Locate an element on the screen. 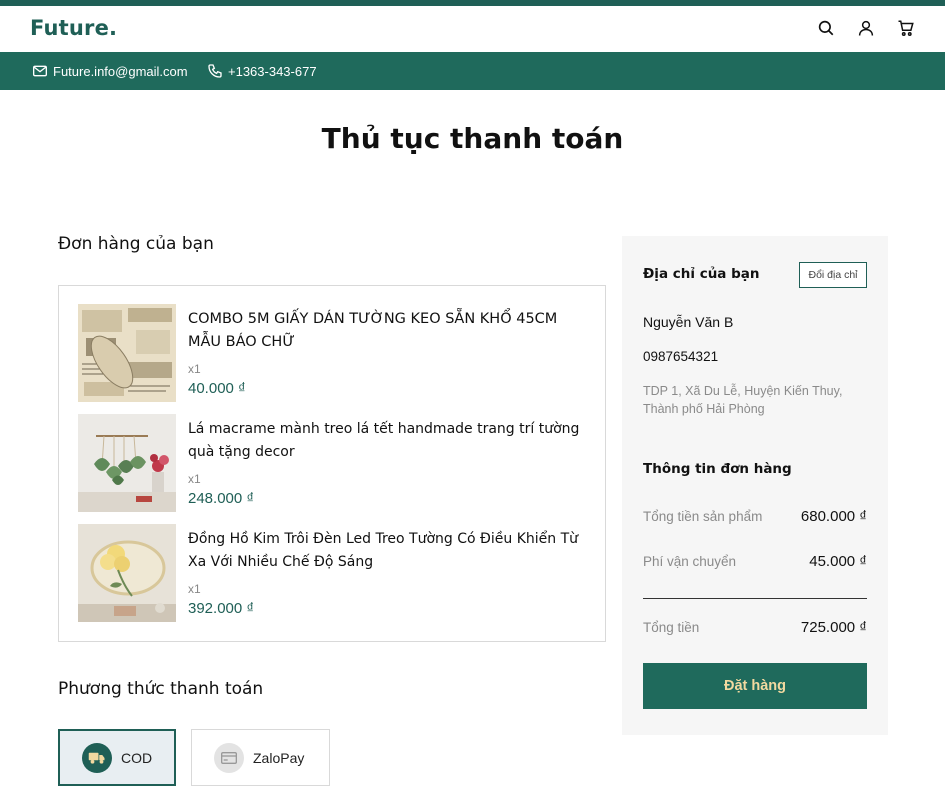 Image resolution: width=945 pixels, height=799 pixels. subtotal-value: 680.000 ₫ is located at coordinates (833, 516).